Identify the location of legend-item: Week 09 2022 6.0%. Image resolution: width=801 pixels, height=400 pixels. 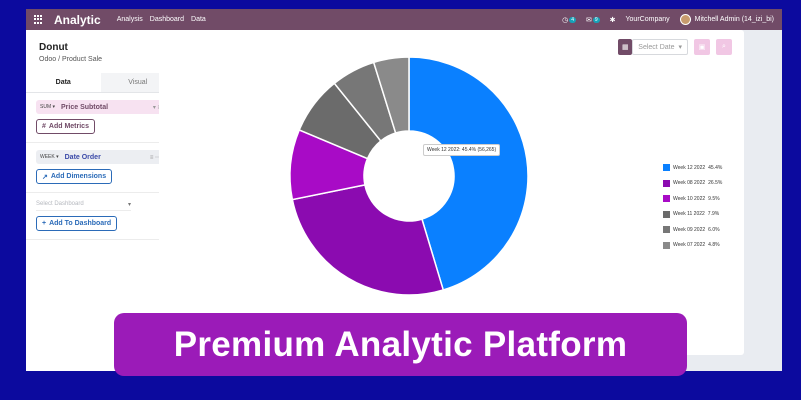
(692, 230).